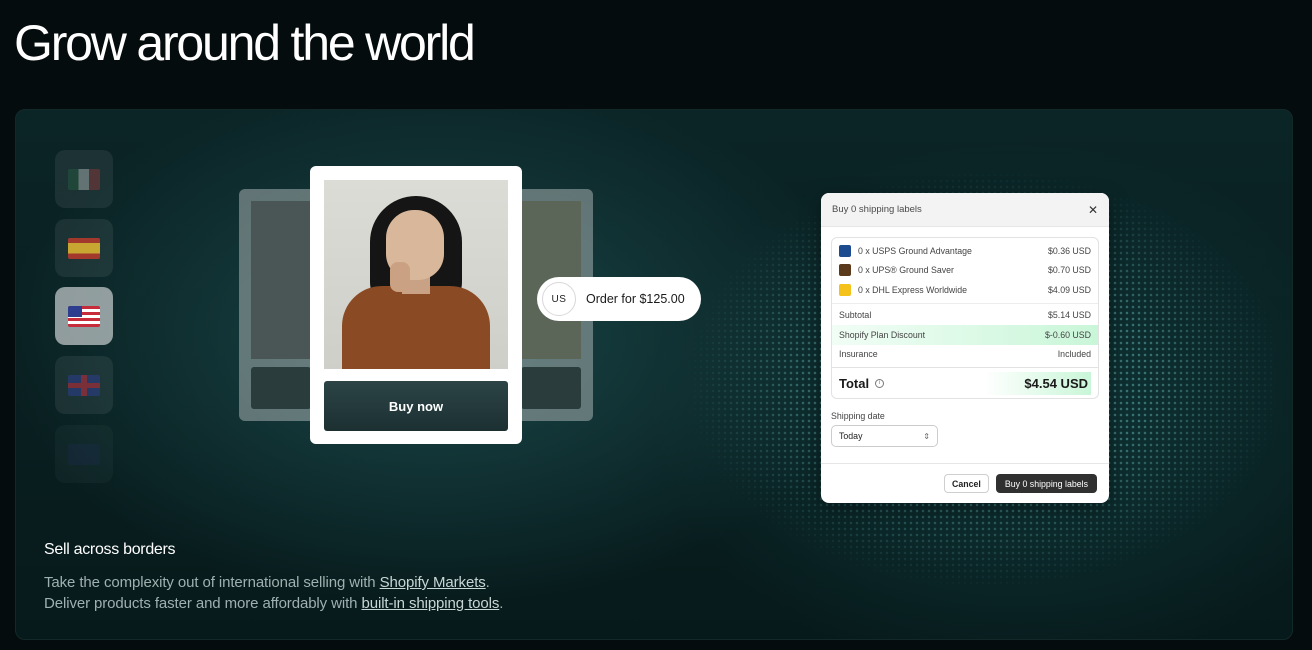 Image resolution: width=1312 pixels, height=650 pixels. I want to click on modal-footer: Cancel Buy 0 shipping labels, so click(965, 483).